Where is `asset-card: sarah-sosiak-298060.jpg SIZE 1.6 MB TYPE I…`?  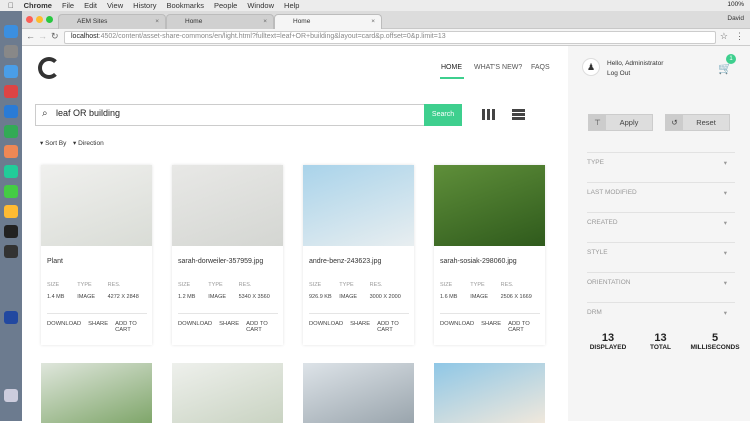 asset-card: sarah-sosiak-298060.jpg SIZE 1.6 MB TYPE I… is located at coordinates (489, 255).